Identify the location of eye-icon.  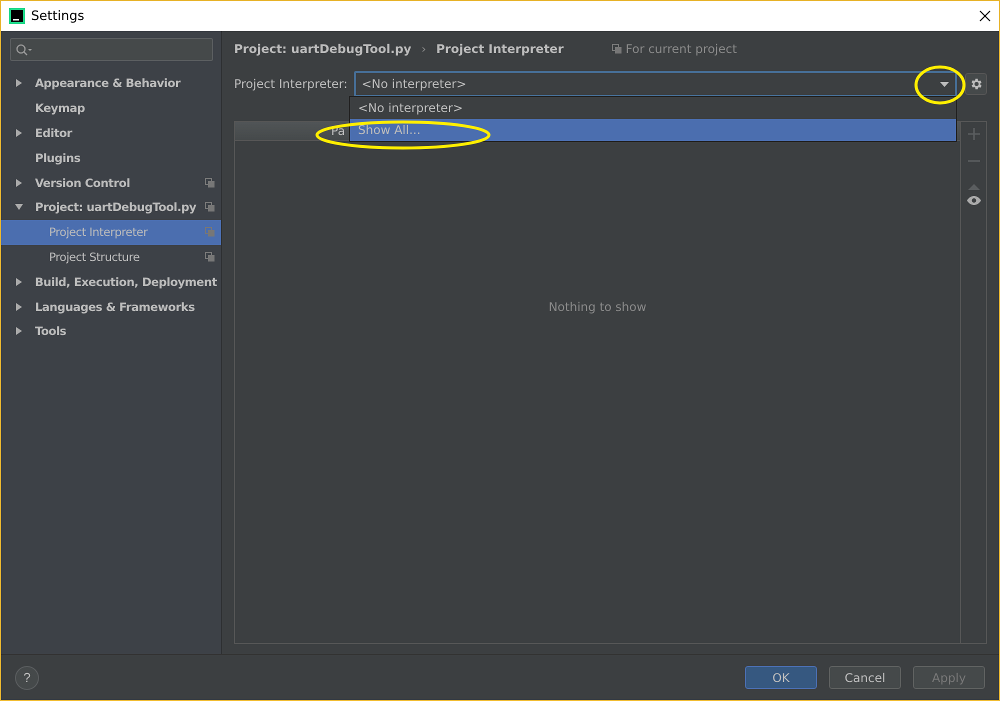
(973, 200).